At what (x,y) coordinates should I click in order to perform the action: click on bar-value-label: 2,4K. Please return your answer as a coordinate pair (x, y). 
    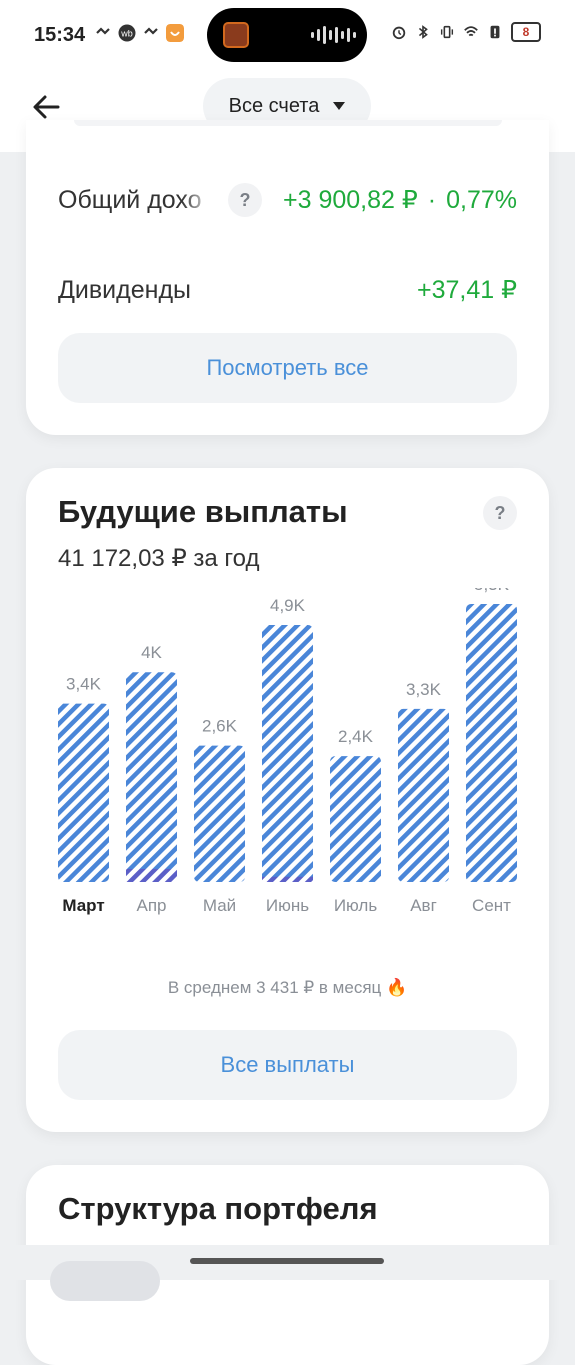
    Looking at the image, I should click on (356, 736).